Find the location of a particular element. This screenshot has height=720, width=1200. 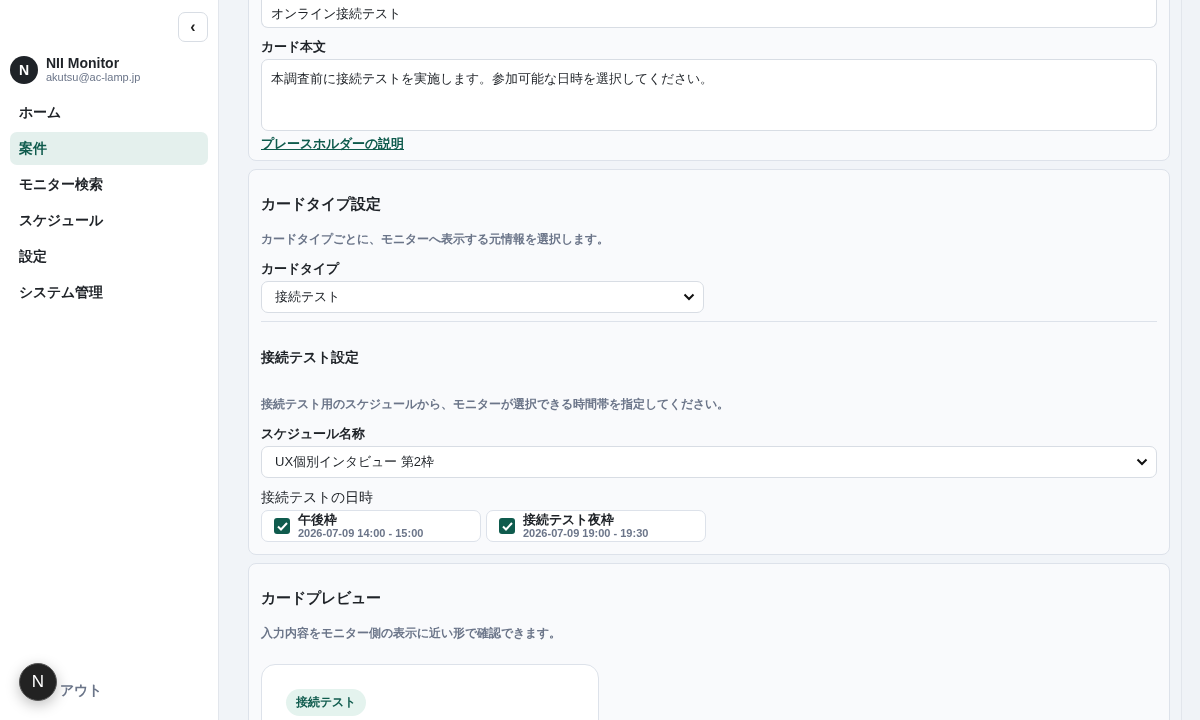

slot-time: 2026-07-09 14:00 - 15:00 is located at coordinates (361, 533).